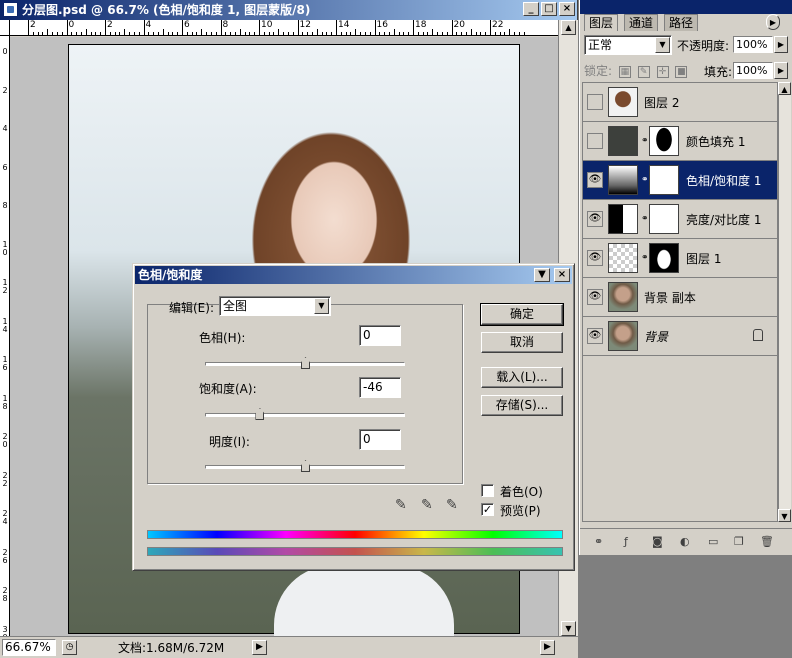  What do you see at coordinates (542, 275) in the screenshot?
I see `dialog-menu-icon: ▼` at bounding box center [542, 275].